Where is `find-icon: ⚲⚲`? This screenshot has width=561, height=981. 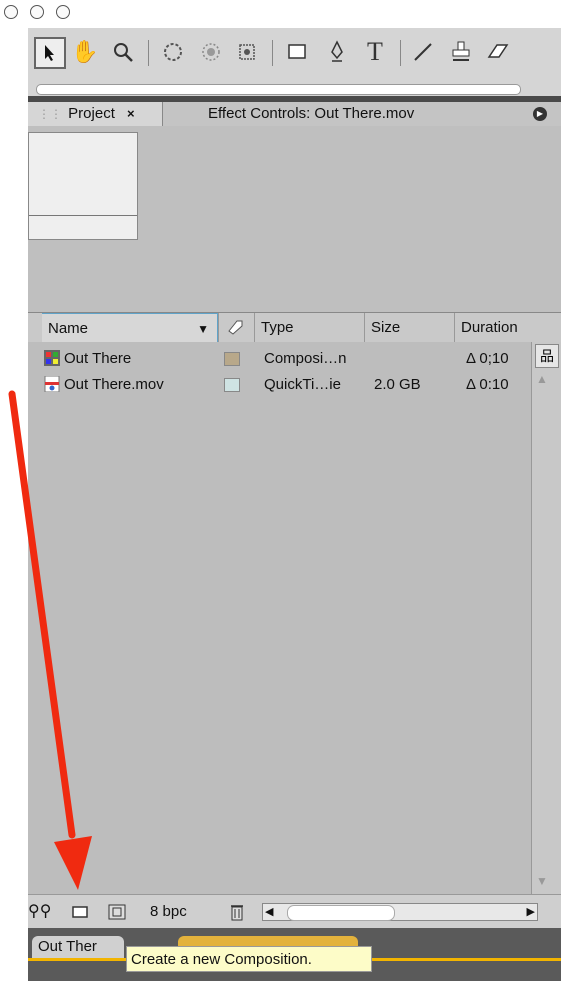
find-icon: ⚲⚲ is located at coordinates (39, 912).